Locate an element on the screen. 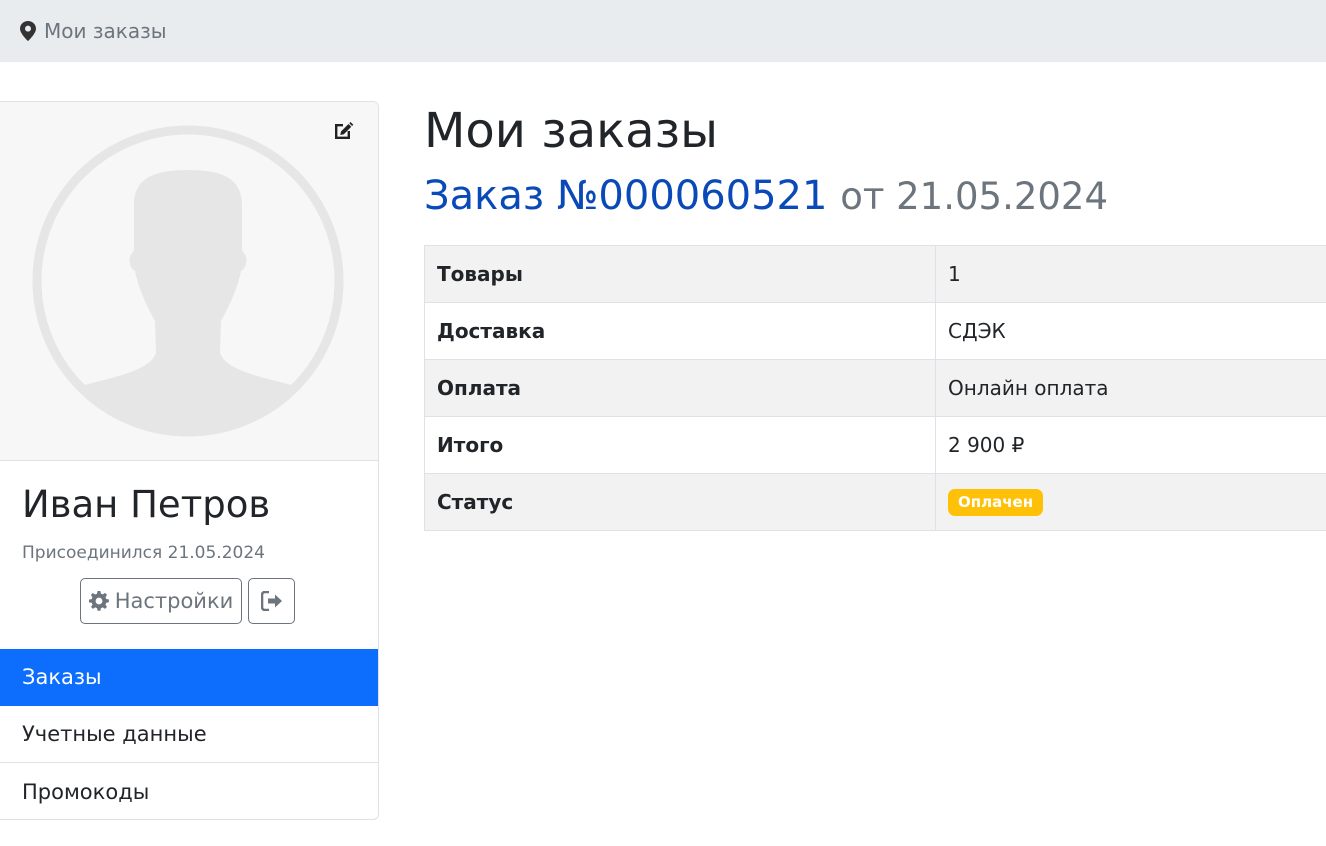  status-badge: Оплачен is located at coordinates (996, 502).